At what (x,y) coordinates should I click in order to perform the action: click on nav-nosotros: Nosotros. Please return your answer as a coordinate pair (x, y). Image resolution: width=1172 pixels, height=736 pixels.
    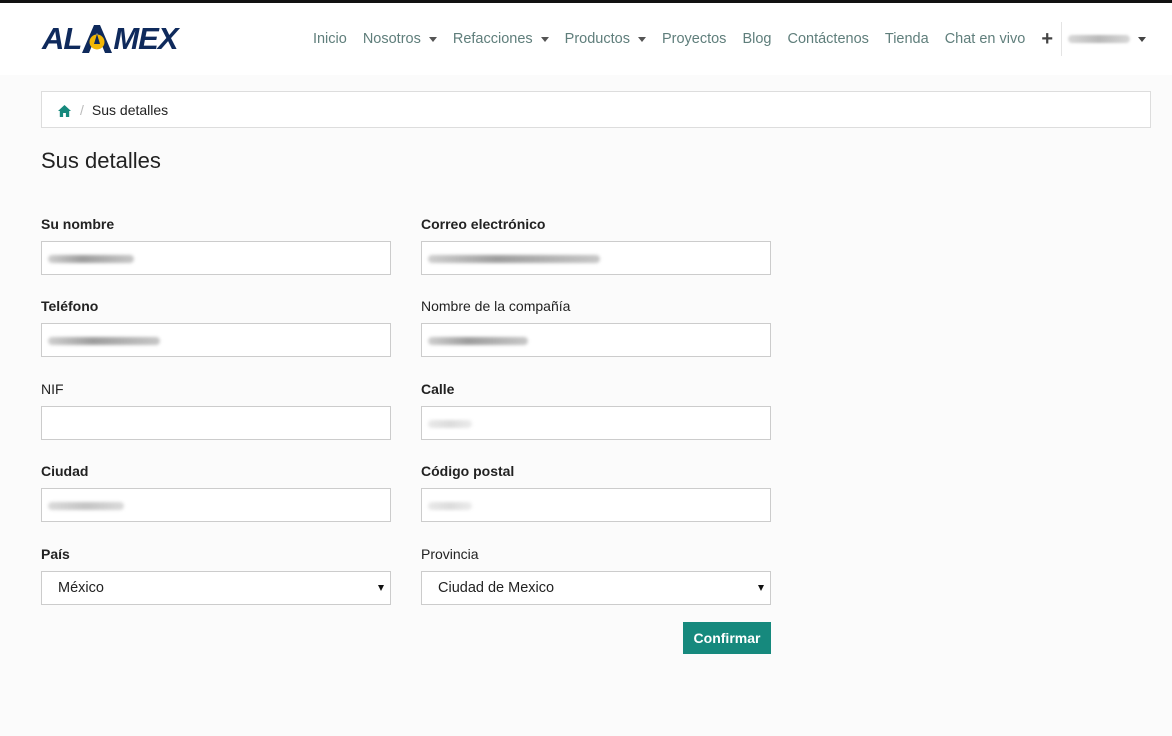
    Looking at the image, I should click on (400, 39).